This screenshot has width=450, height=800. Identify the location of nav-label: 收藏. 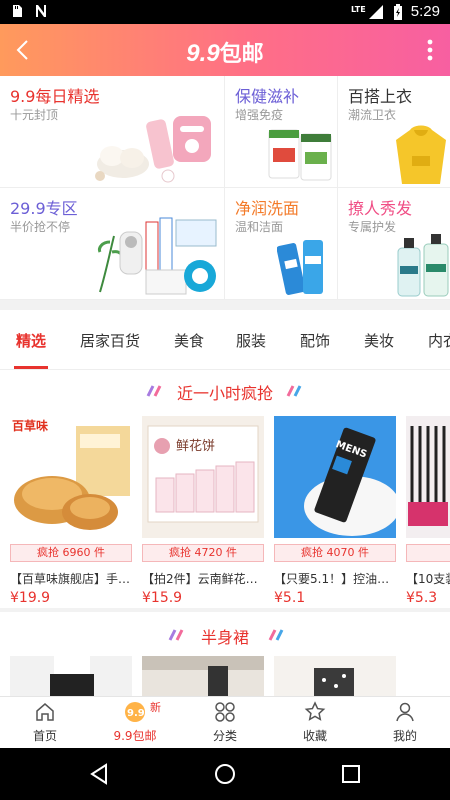
(314, 736).